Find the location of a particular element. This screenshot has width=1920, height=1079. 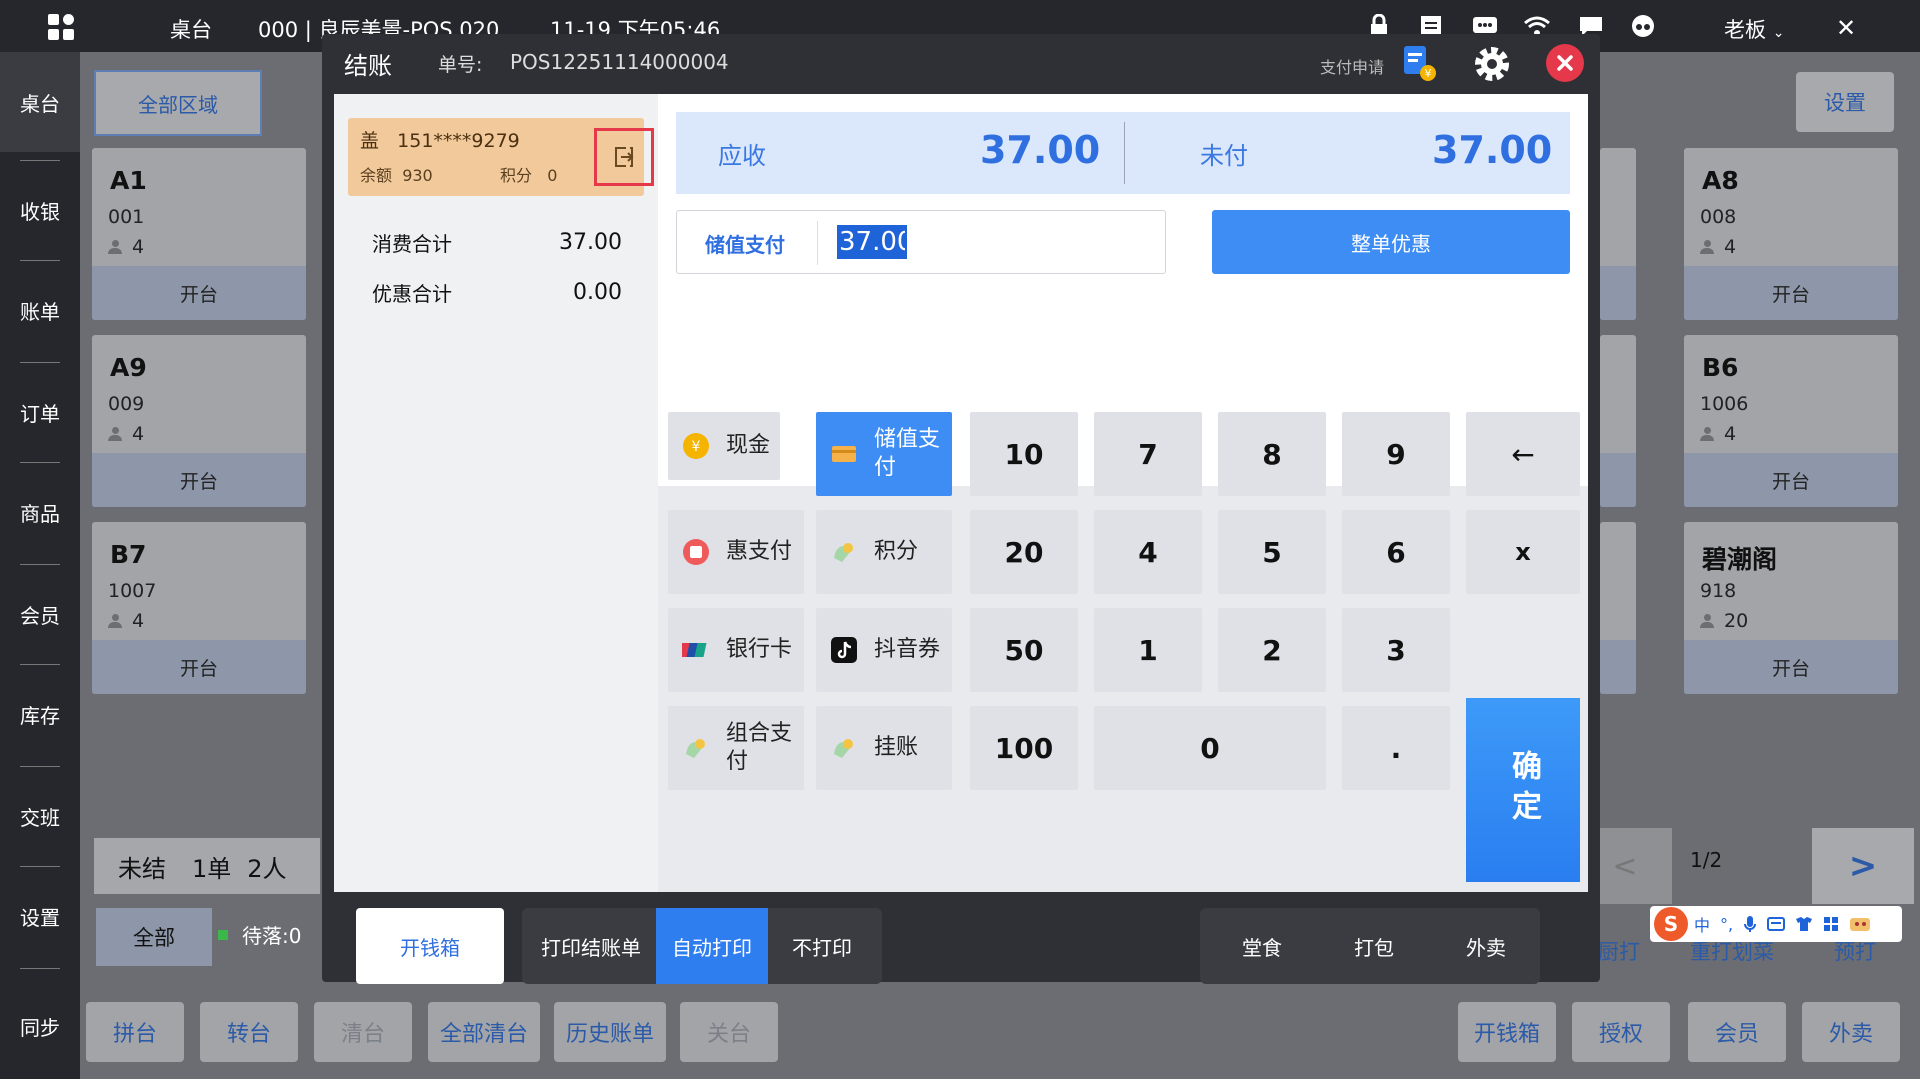

table-card: B7 1007 4 开台 is located at coordinates (199, 608).